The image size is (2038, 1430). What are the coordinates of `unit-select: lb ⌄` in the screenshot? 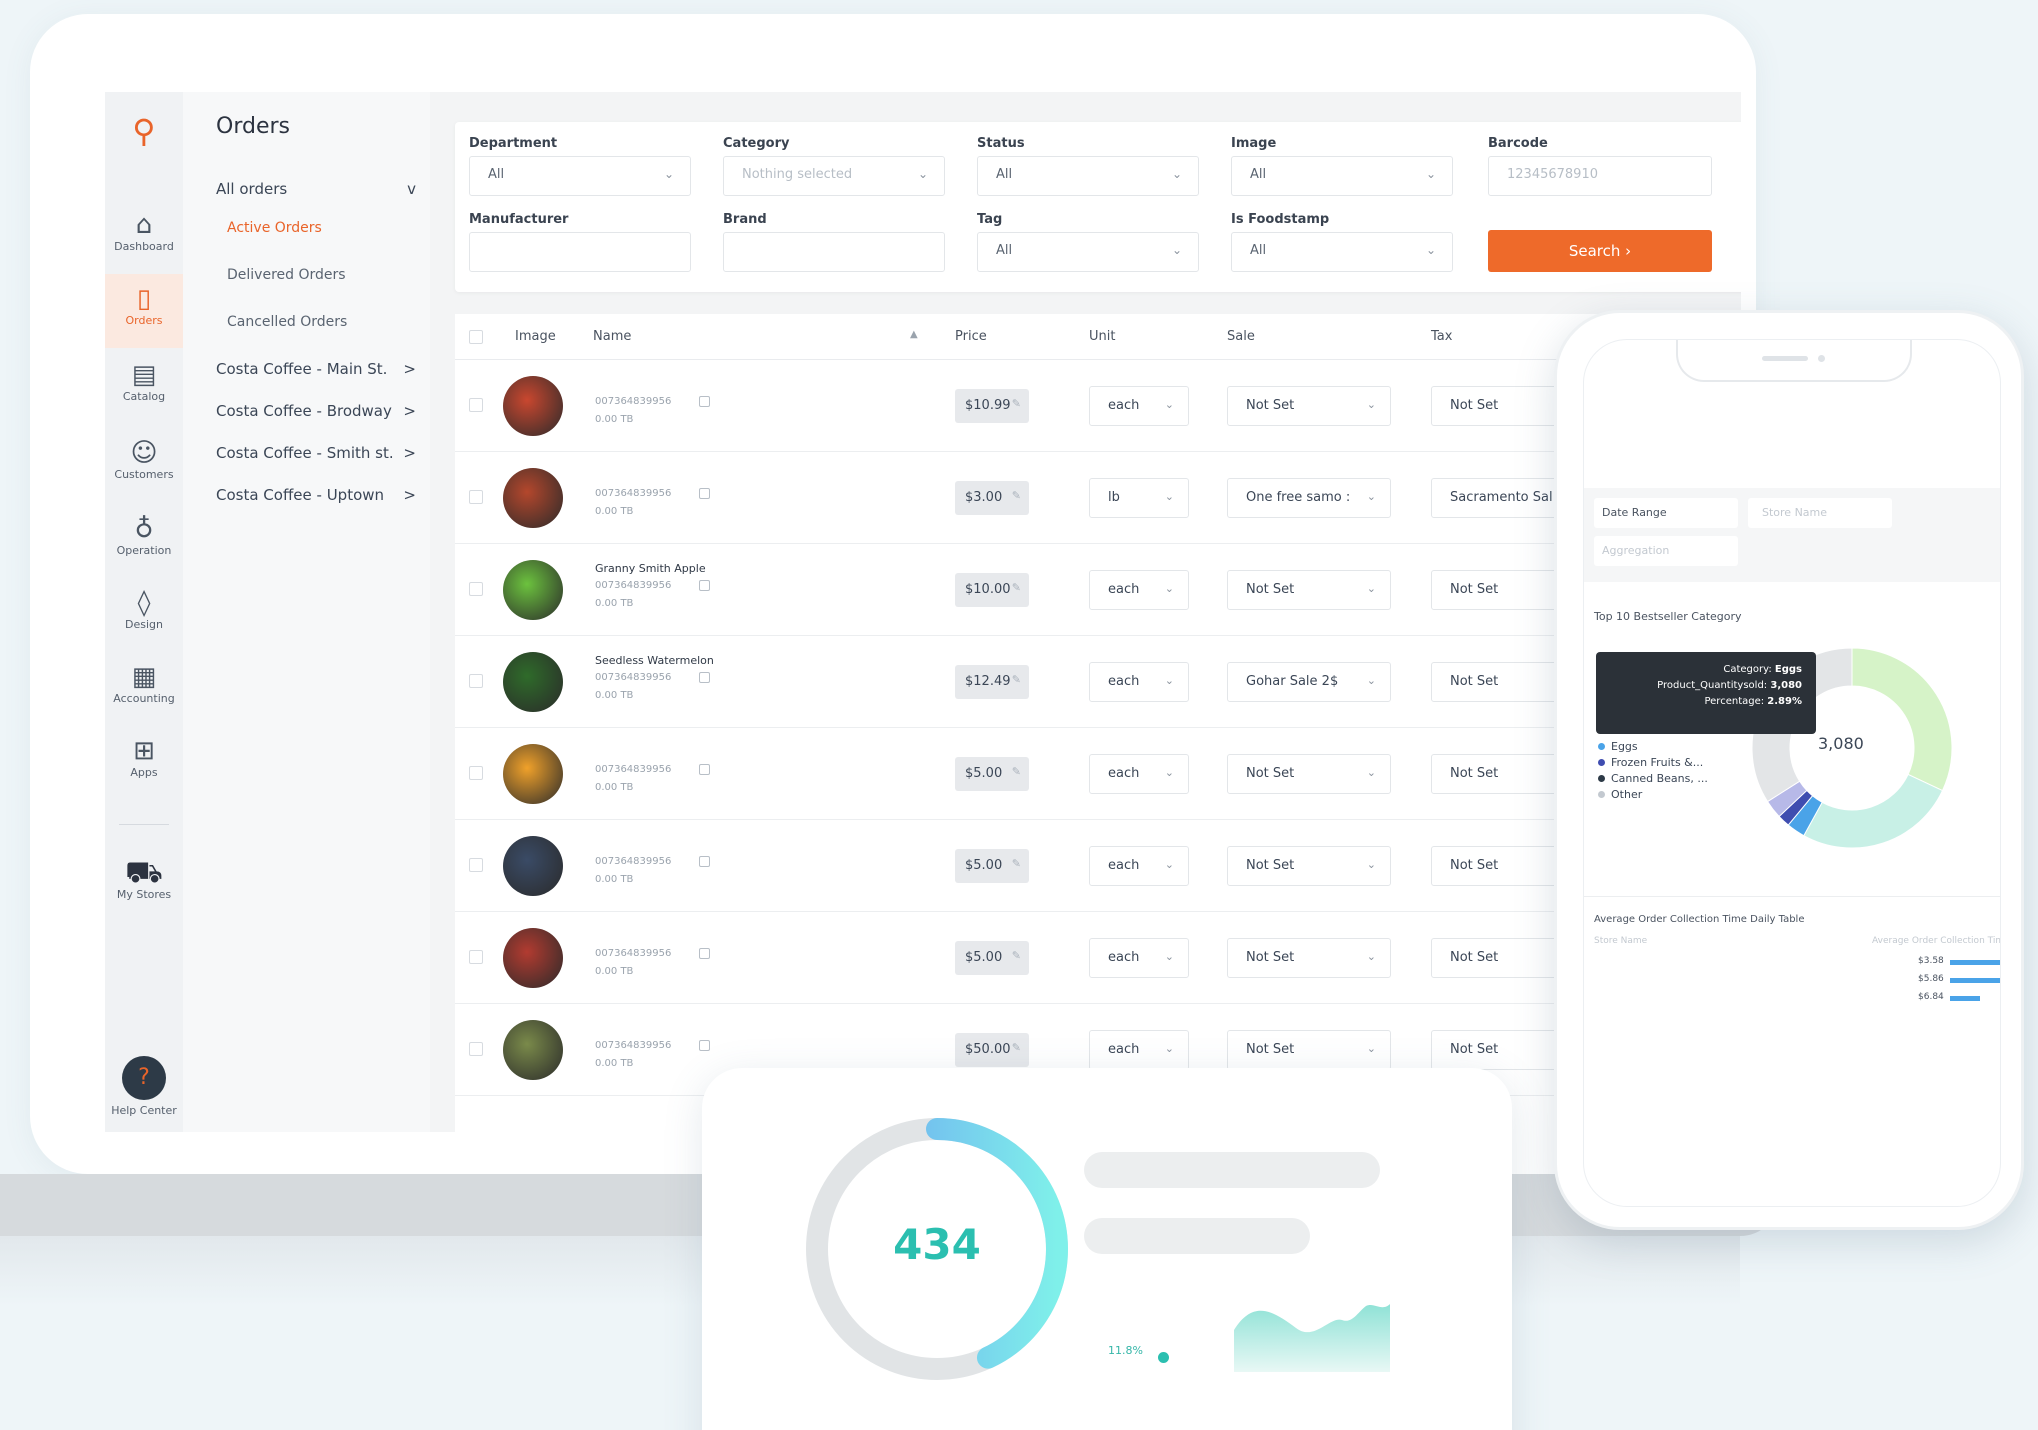 It's located at (1139, 498).